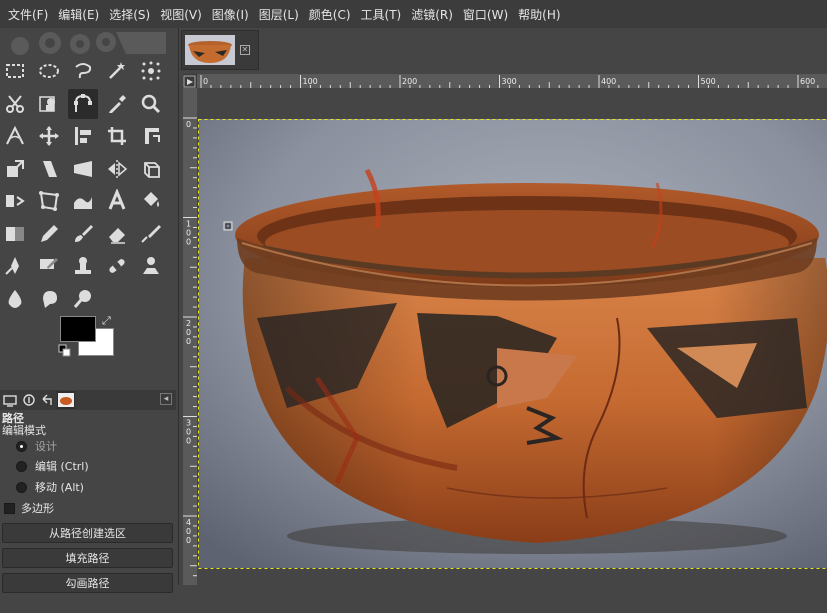 This screenshot has height=613, width=827. I want to click on rotate-icon, so click(151, 136).